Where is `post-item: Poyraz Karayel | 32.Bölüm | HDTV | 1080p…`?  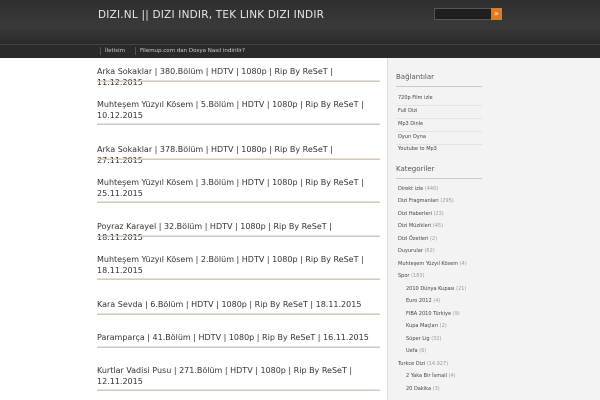
post-item: Poyraz Karayel | 32.Bölüm | HDTV | 1080p… is located at coordinates (238, 231).